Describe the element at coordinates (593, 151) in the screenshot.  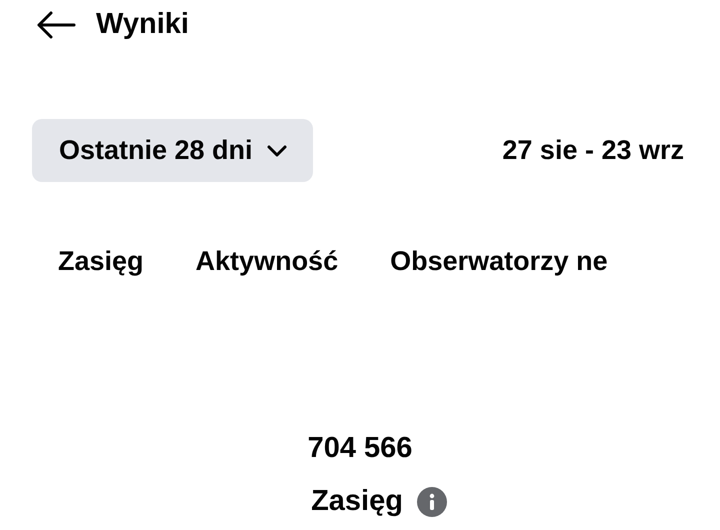
I see `date-range: 27 sie - 23 wrz` at that location.